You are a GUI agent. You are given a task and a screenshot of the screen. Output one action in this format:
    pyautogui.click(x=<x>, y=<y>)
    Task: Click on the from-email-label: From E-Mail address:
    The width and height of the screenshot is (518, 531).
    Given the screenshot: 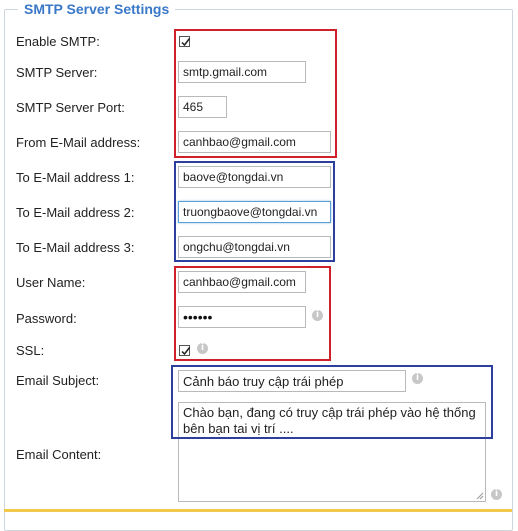 What is the action you would take?
    pyautogui.click(x=78, y=142)
    